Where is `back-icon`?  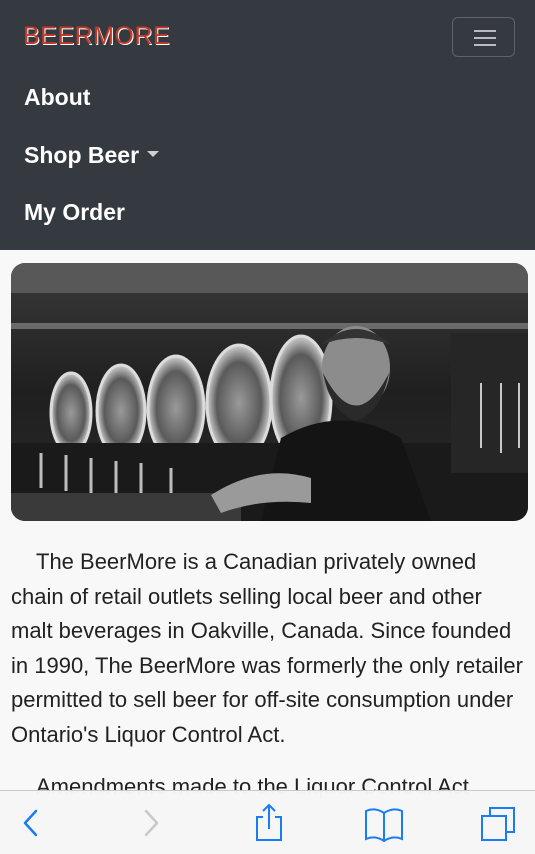 back-icon is located at coordinates (30, 823).